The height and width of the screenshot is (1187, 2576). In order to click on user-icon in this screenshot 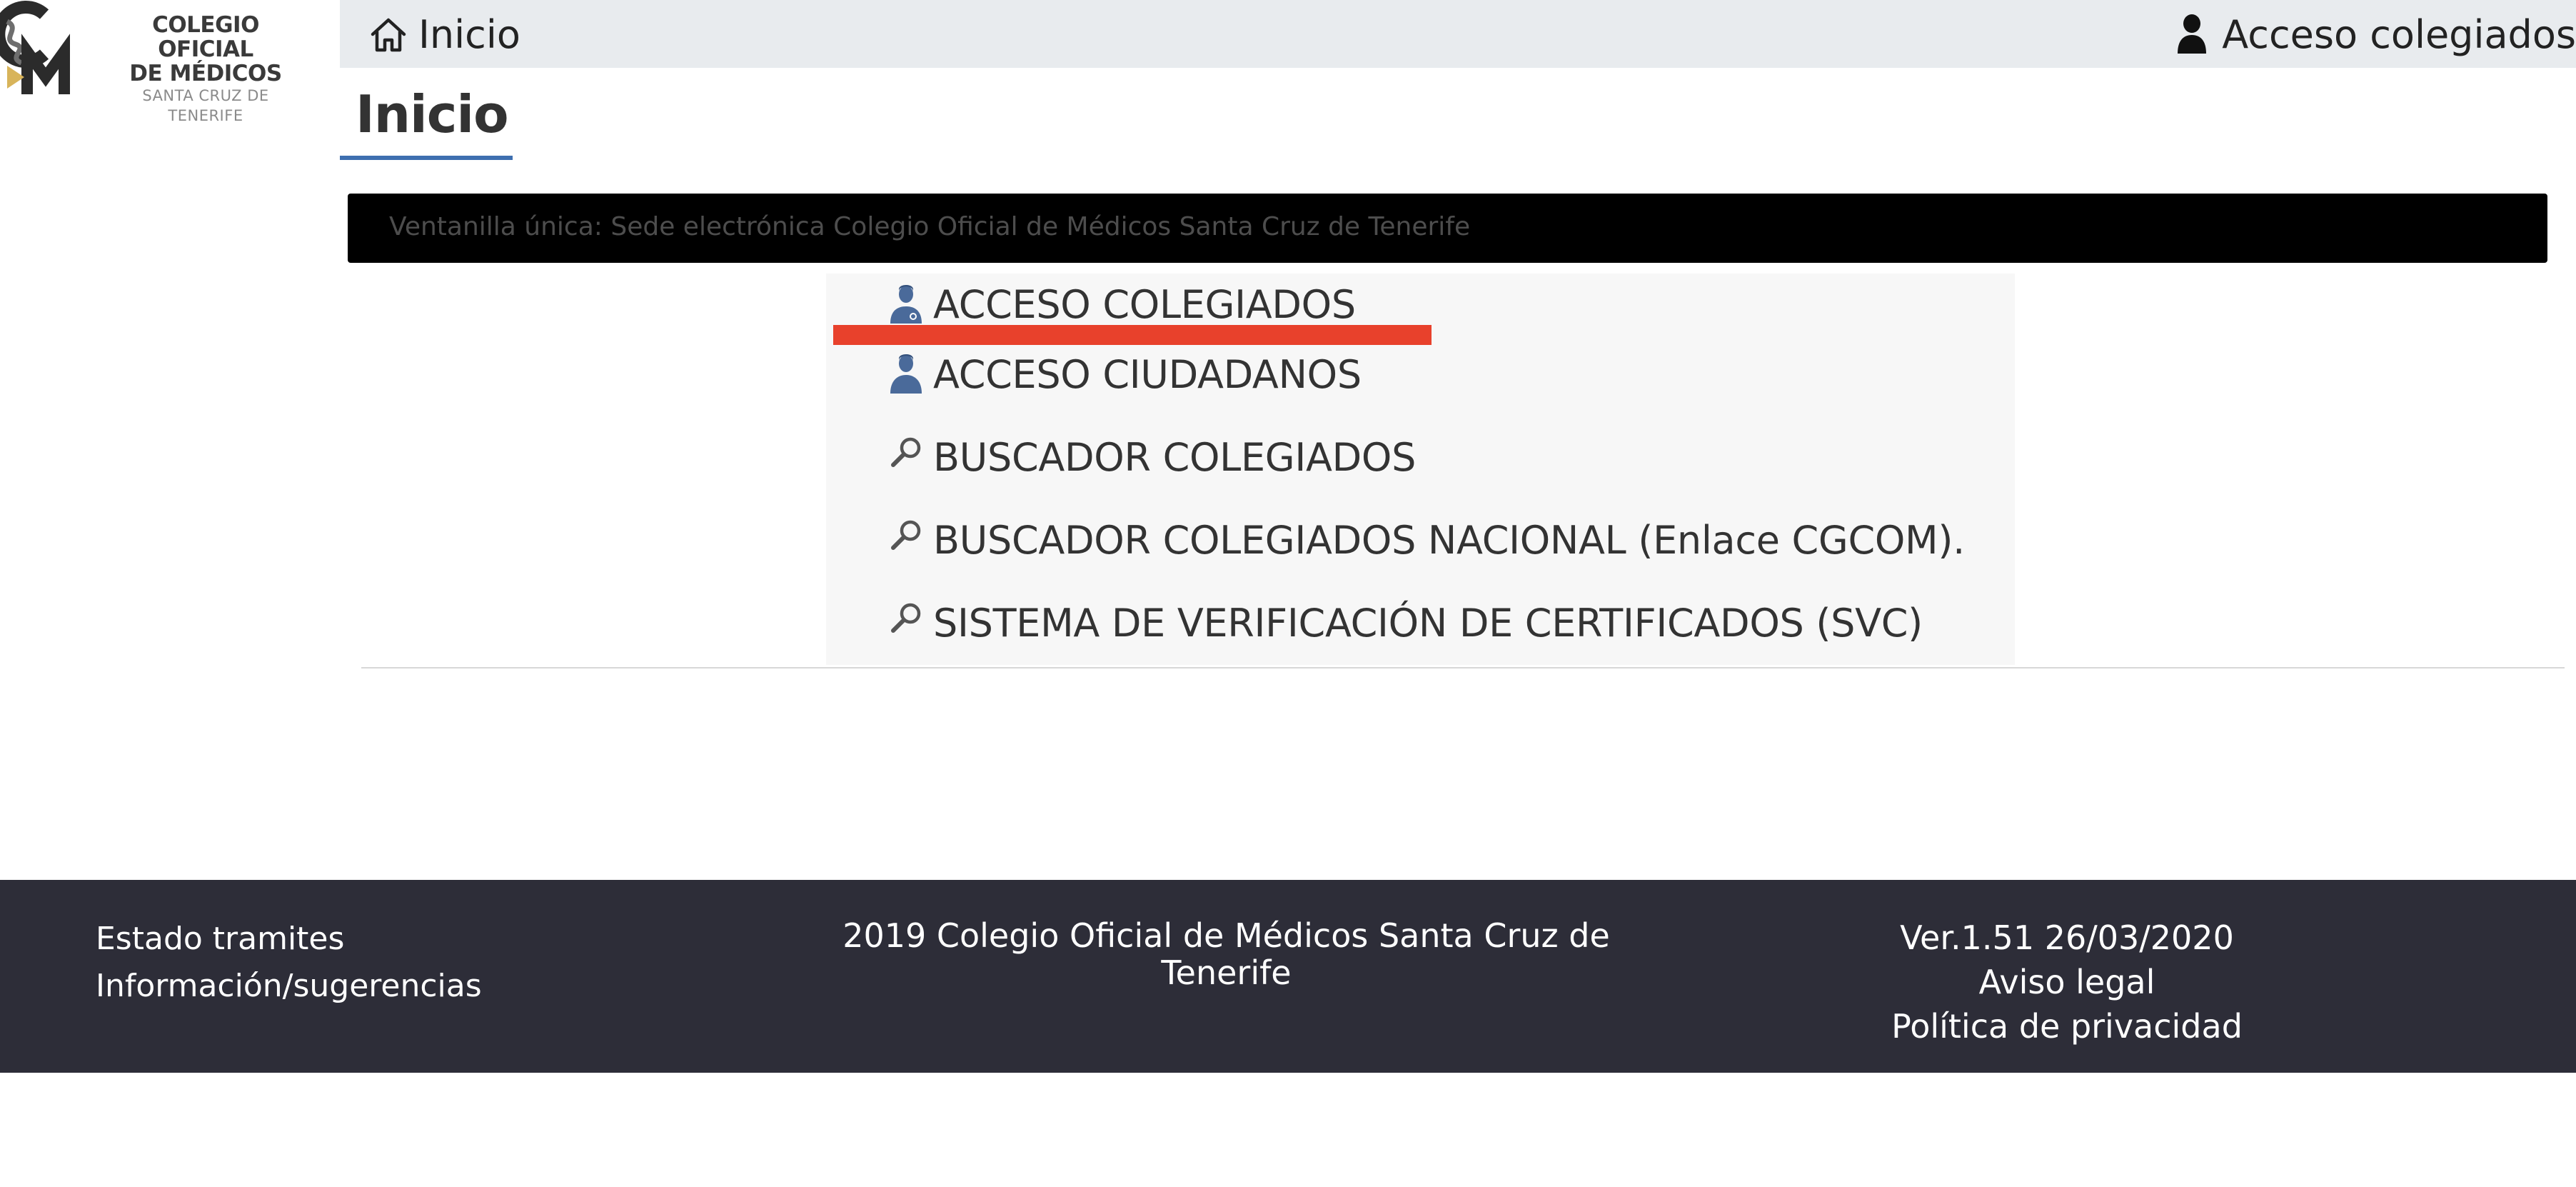, I will do `click(2192, 34)`.